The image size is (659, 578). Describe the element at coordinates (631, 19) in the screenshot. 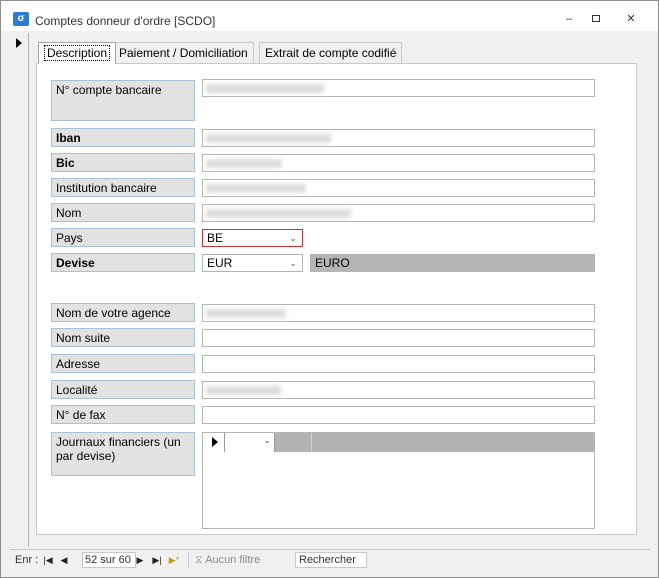

I see `close-button: ✕` at that location.